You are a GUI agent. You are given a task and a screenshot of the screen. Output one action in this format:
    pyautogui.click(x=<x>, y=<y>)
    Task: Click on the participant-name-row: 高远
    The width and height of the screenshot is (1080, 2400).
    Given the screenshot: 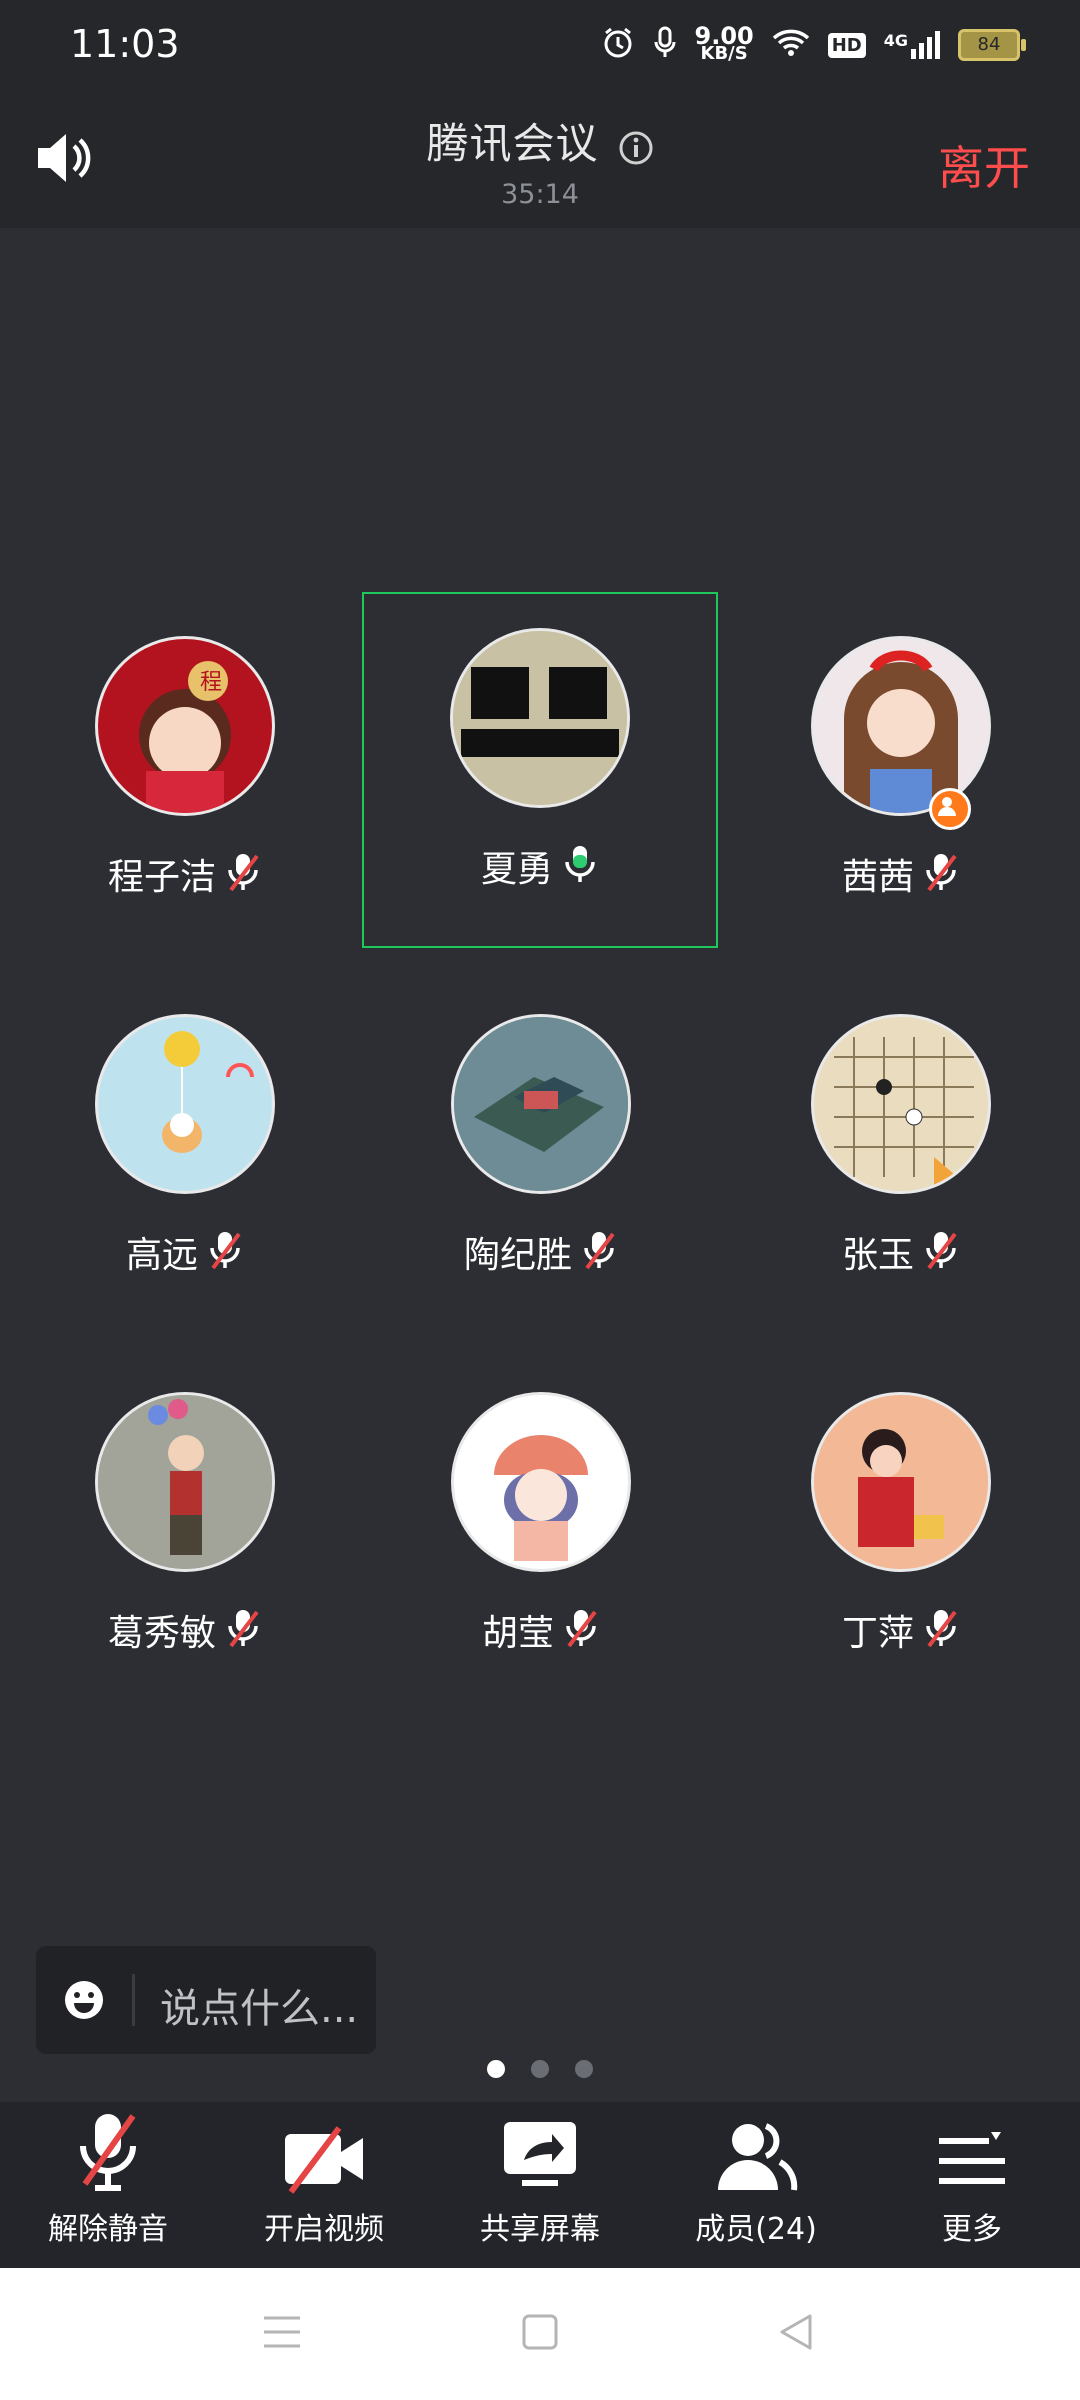 What is the action you would take?
    pyautogui.click(x=185, y=1252)
    